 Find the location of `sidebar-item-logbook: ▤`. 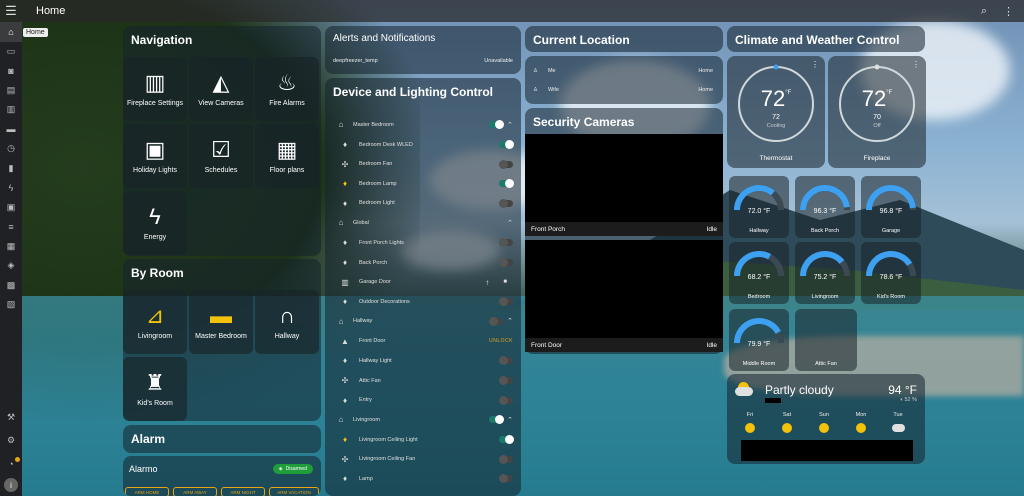

sidebar-item-logbook: ▤ is located at coordinates (11, 91).